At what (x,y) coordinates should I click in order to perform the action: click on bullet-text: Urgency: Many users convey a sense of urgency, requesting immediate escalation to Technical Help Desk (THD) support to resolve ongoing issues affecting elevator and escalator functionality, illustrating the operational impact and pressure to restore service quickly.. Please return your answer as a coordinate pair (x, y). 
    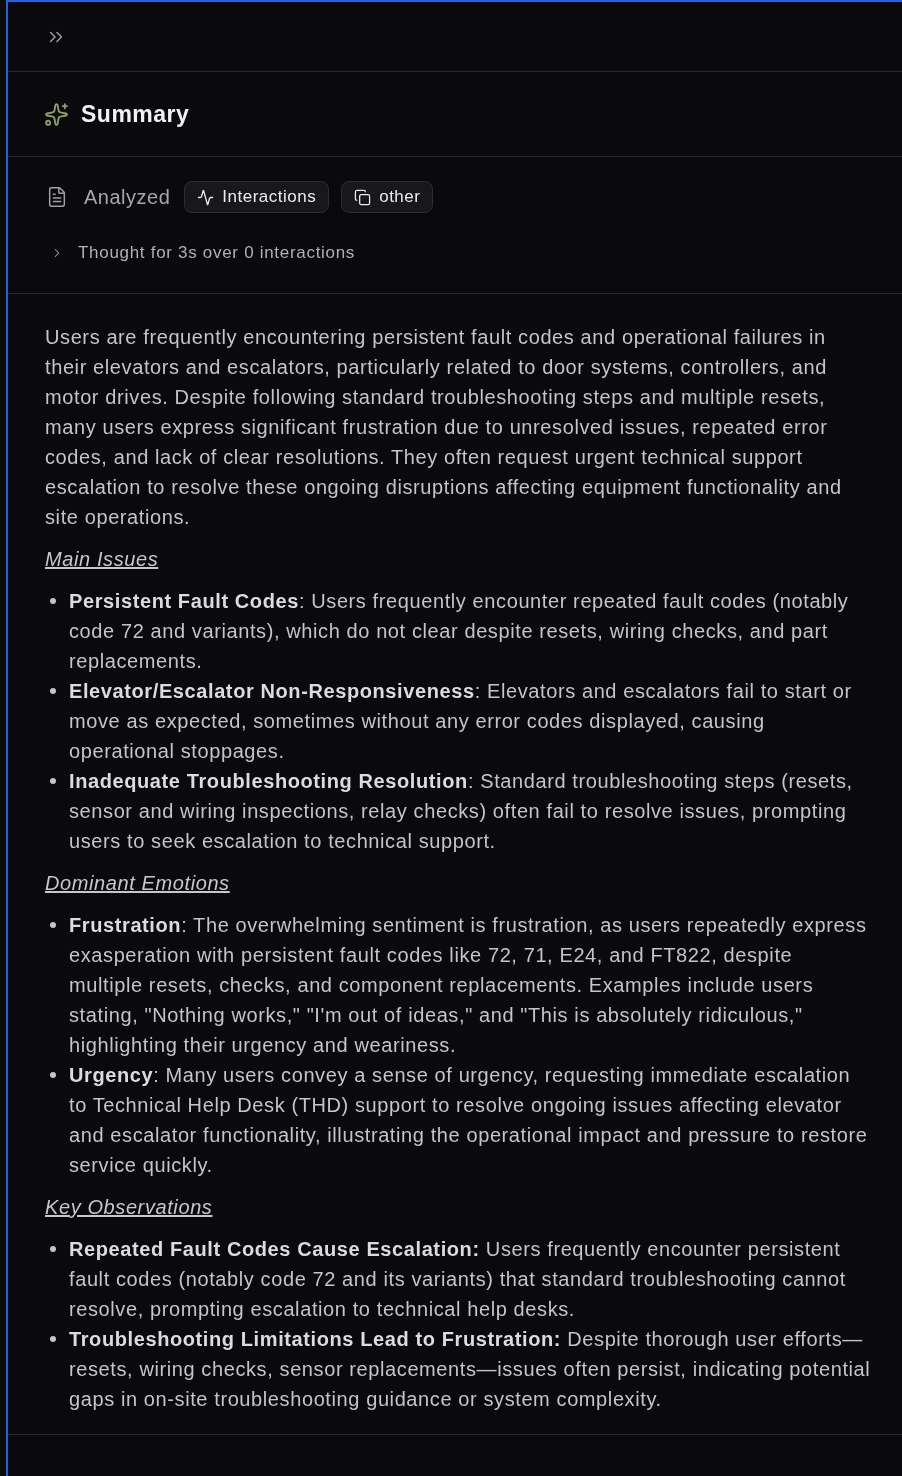
    Looking at the image, I should click on (469, 1120).